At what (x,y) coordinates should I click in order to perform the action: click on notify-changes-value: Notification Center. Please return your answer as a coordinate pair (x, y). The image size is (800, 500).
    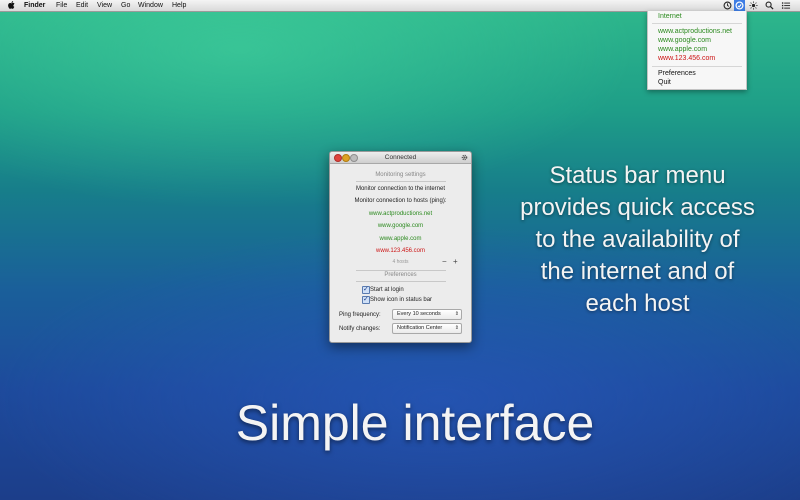
    Looking at the image, I should click on (420, 328).